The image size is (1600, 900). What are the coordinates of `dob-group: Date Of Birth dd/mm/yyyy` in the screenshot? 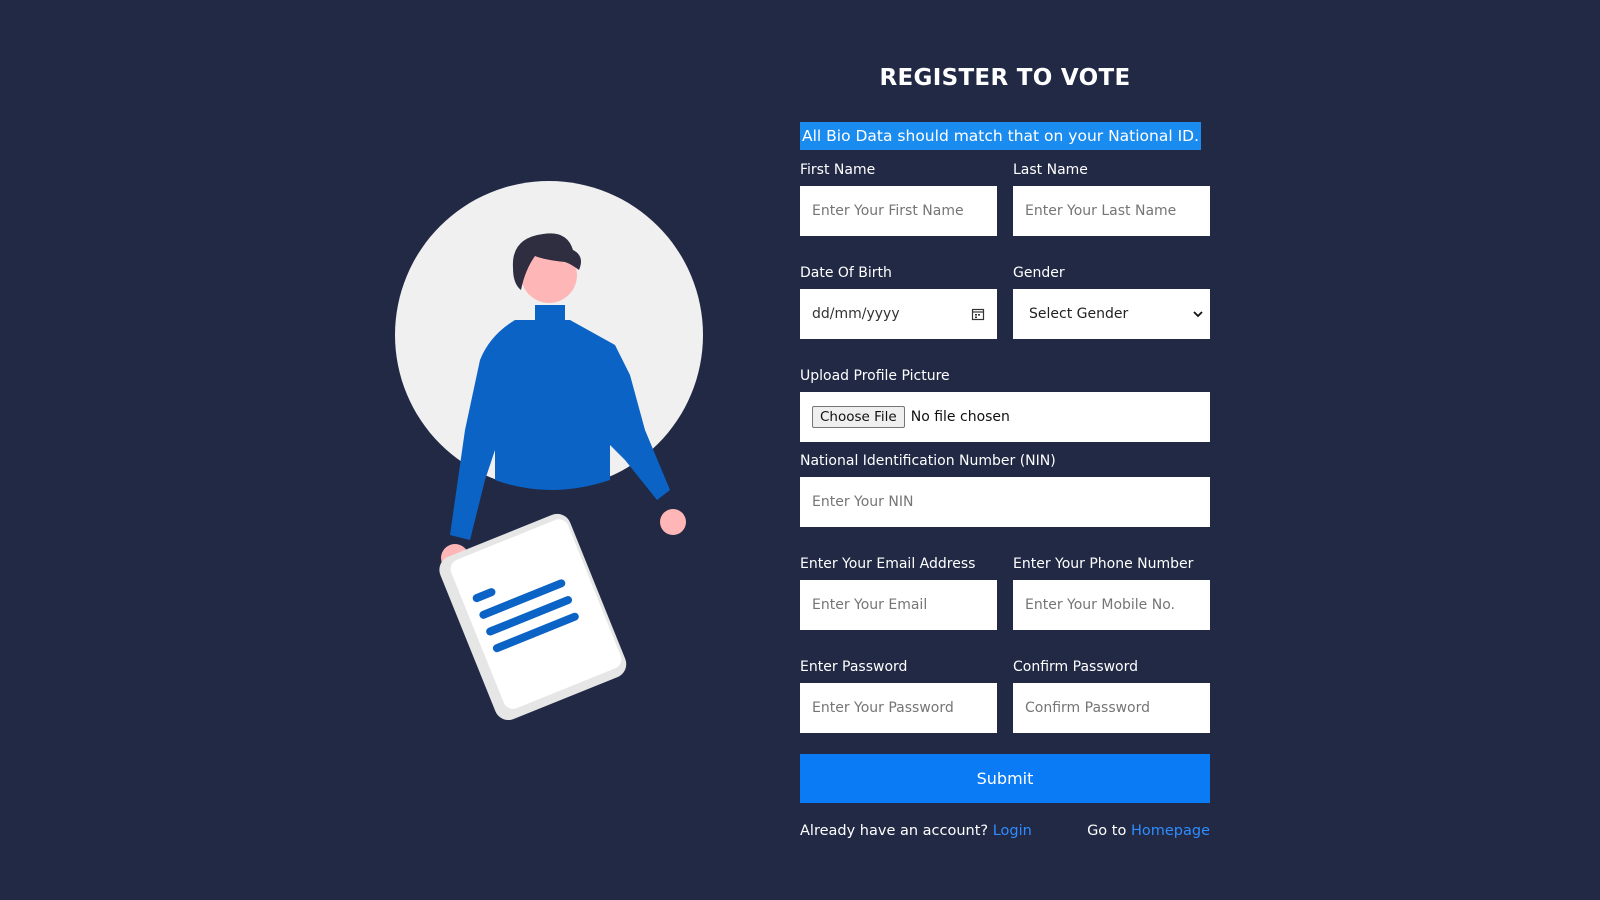 It's located at (898, 301).